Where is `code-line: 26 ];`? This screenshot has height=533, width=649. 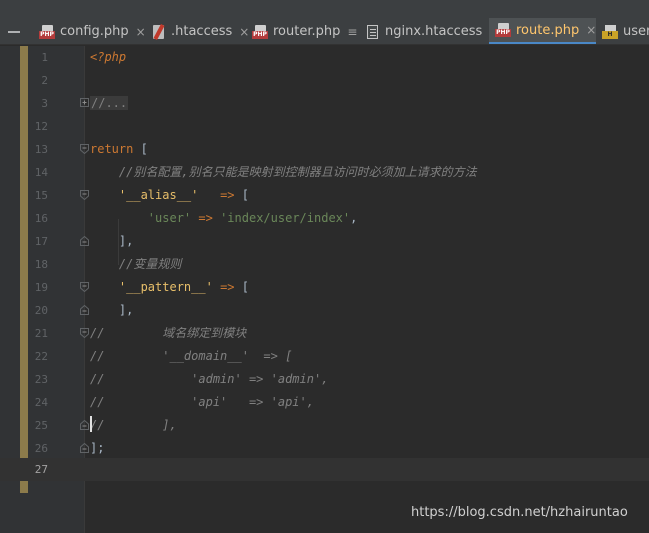 code-line: 26 ]; is located at coordinates (69, 448).